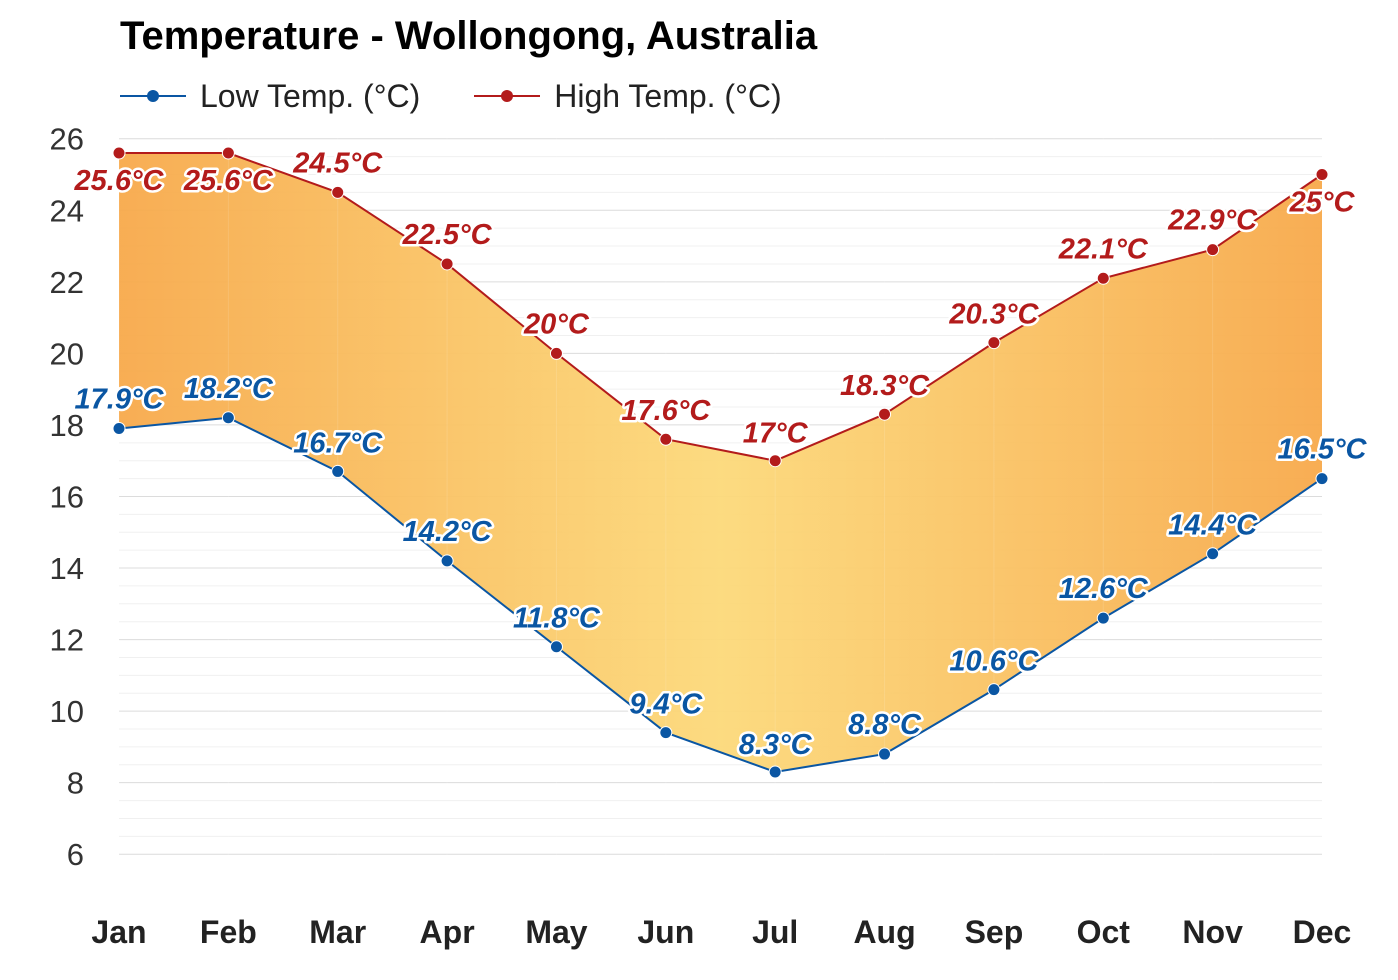 Image resolution: width=1398 pixels, height=980 pixels. Describe the element at coordinates (666, 411) in the screenshot. I see `high-temp-label-jun: 17.6°C` at that location.